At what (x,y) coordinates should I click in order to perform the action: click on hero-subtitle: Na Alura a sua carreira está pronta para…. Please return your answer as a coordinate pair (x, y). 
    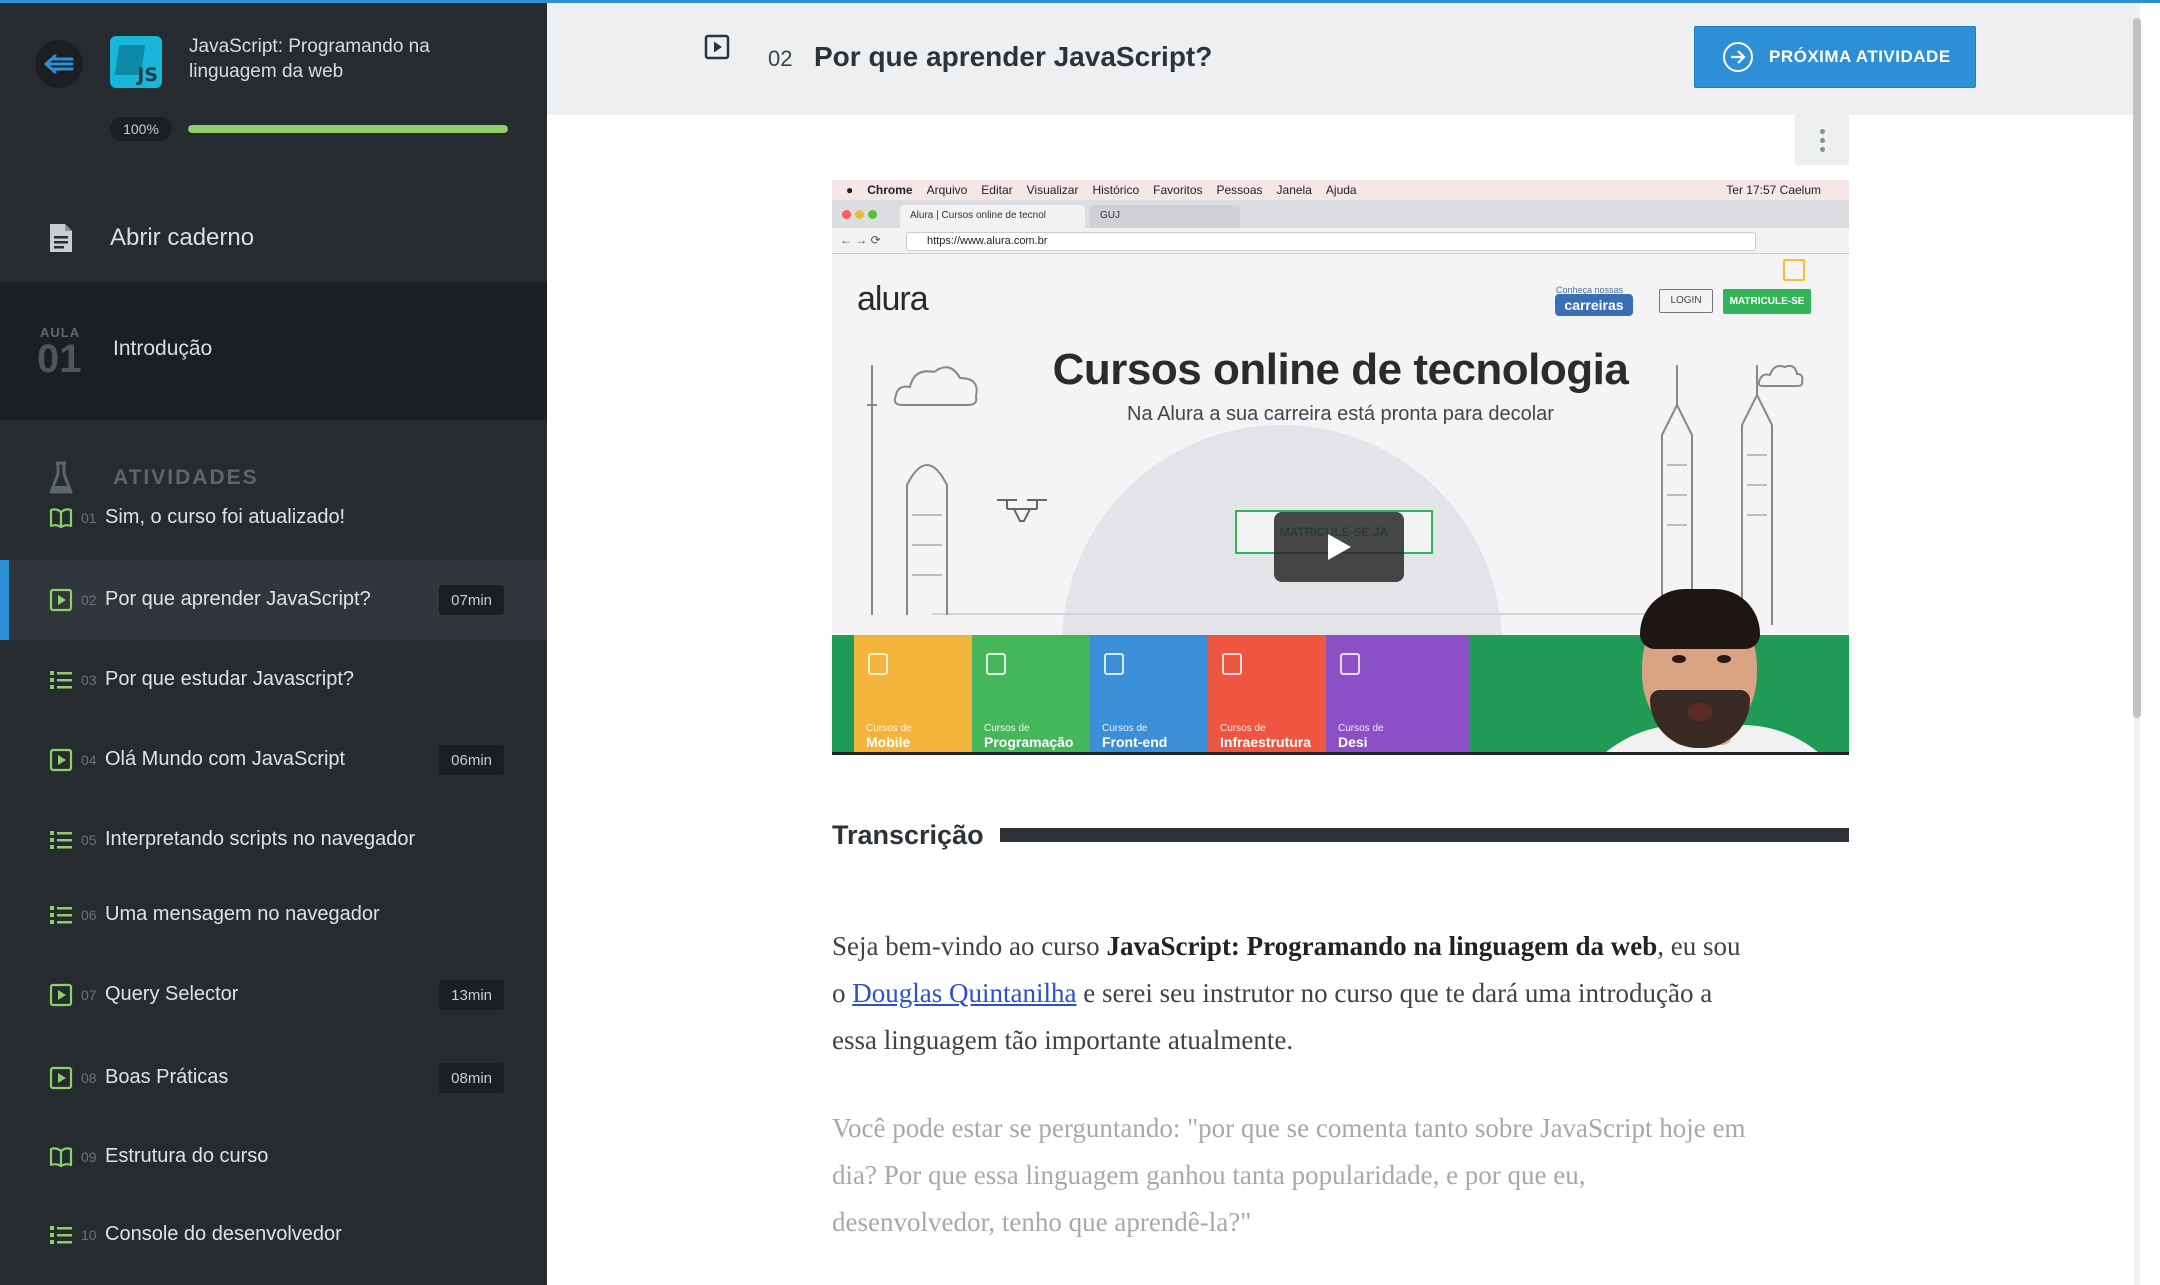
    Looking at the image, I should click on (1340, 414).